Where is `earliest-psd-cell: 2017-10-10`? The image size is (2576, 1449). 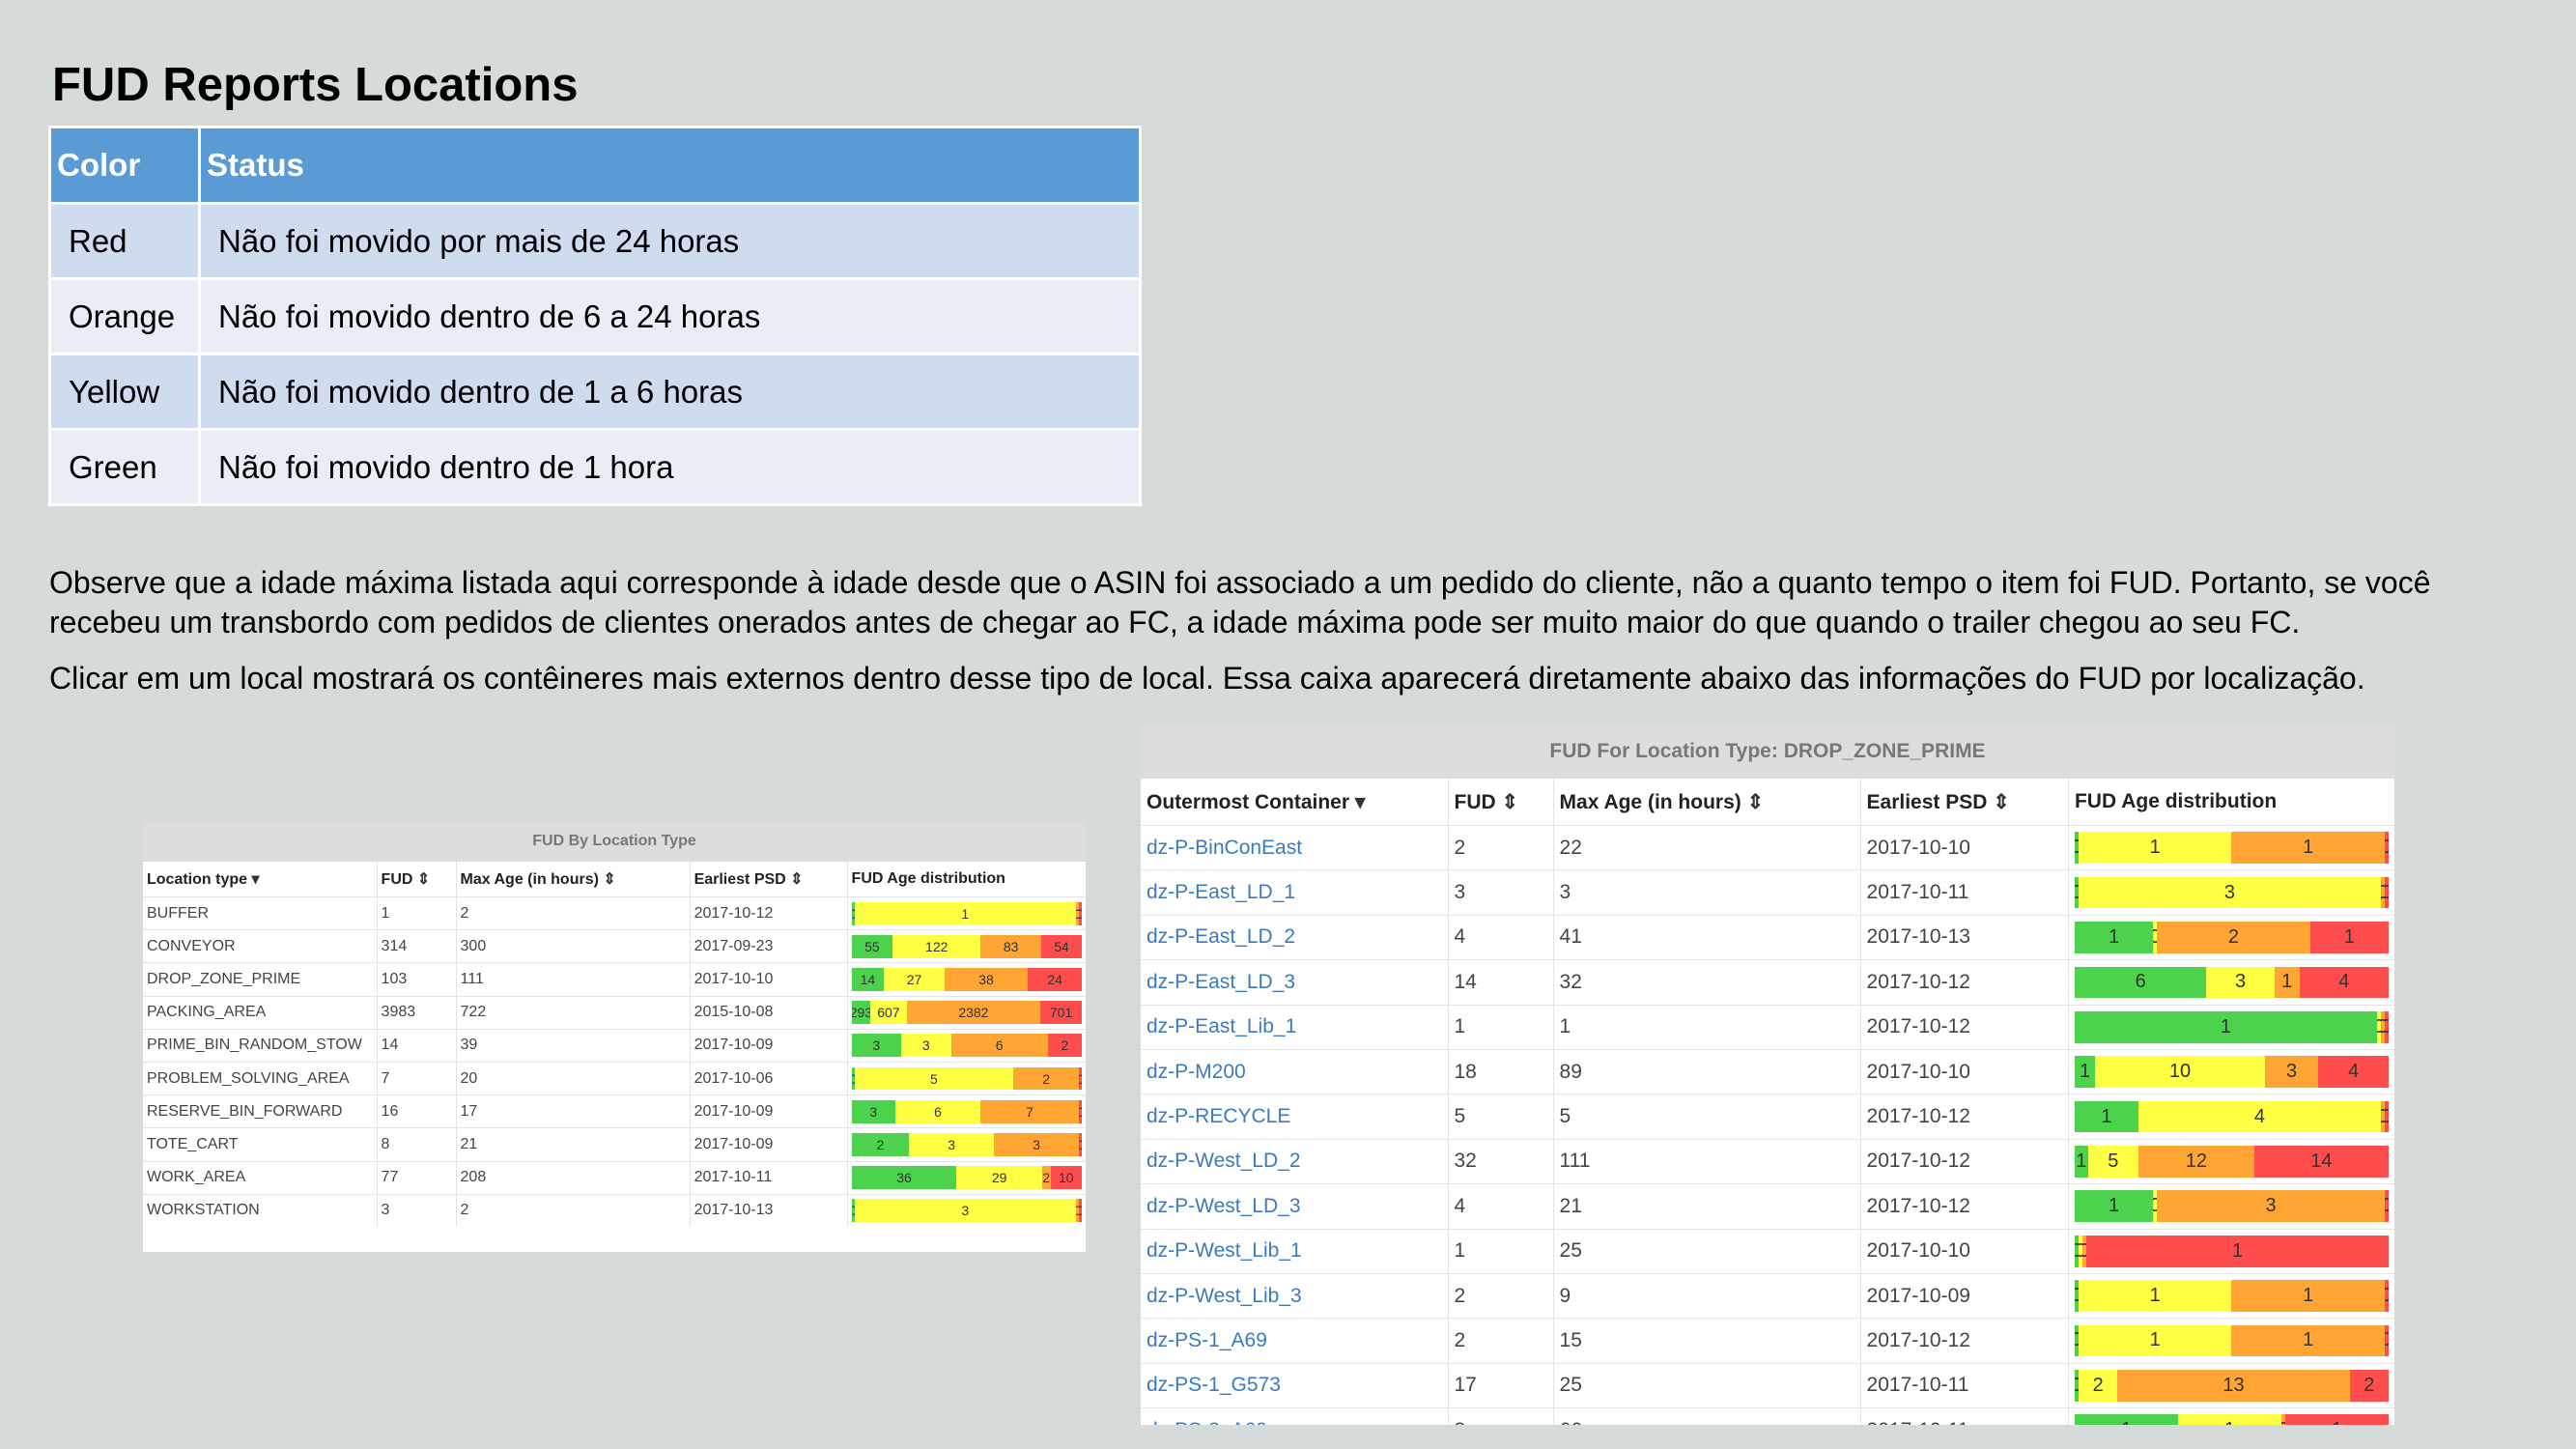
earliest-psd-cell: 2017-10-10 is located at coordinates (1964, 1251).